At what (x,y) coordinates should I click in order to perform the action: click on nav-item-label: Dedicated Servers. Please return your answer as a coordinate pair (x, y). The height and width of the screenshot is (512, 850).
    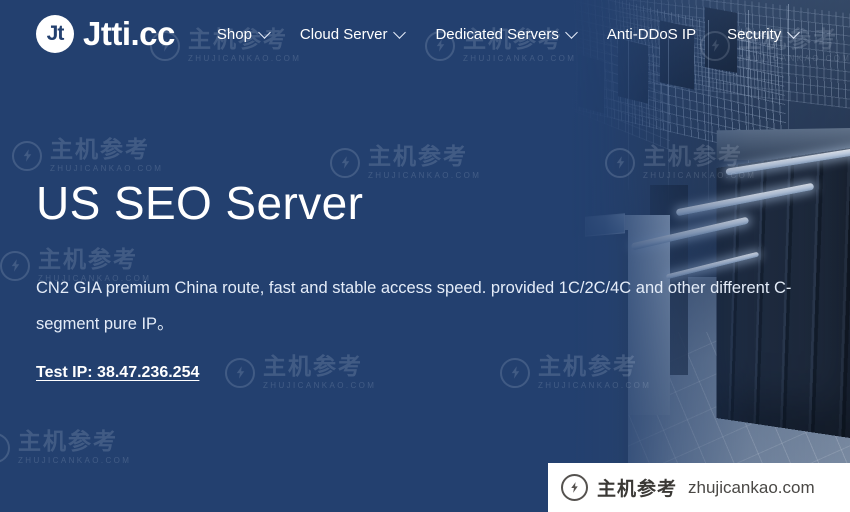
    Looking at the image, I should click on (497, 34).